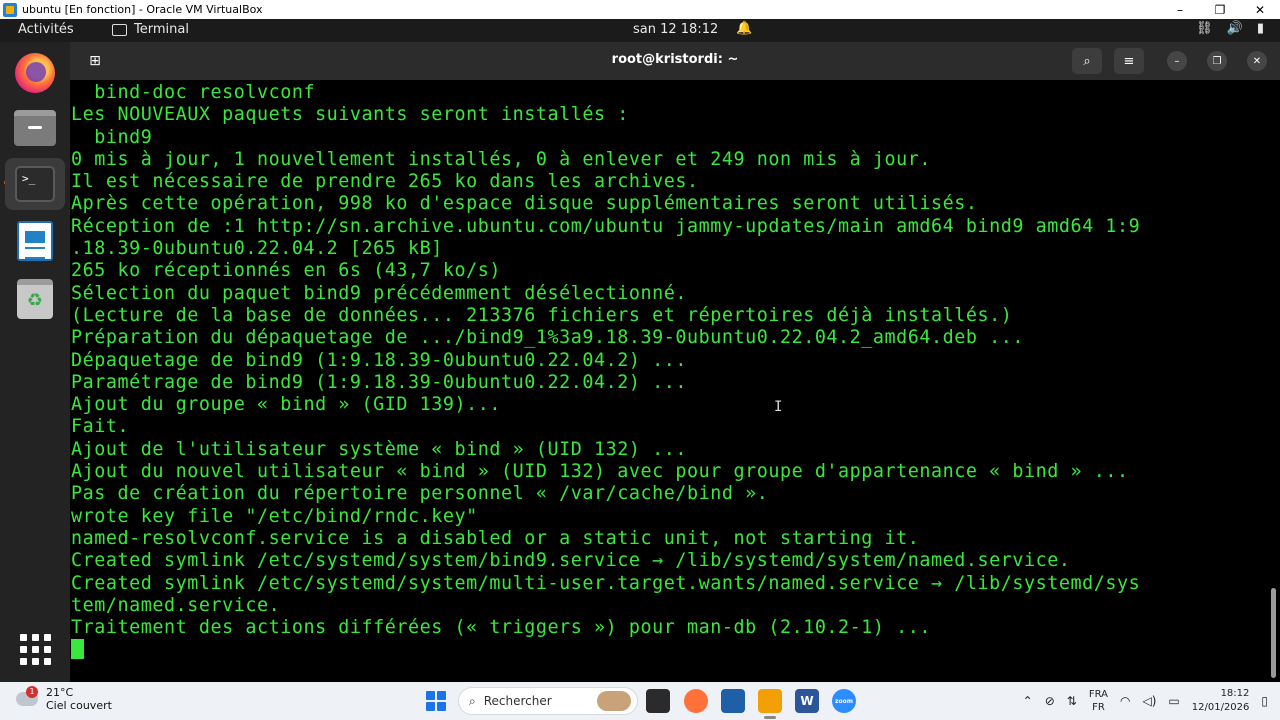  What do you see at coordinates (1234, 28) in the screenshot?
I see `volume-icon: 🔊` at bounding box center [1234, 28].